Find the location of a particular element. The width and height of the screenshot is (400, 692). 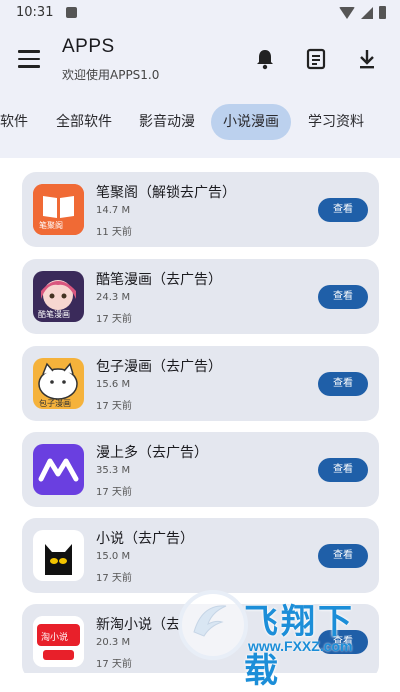

list-item: 笔聚阁 笔聚阁（解锁去广告） 14.7 M 11 天前 查看 is located at coordinates (200, 209).